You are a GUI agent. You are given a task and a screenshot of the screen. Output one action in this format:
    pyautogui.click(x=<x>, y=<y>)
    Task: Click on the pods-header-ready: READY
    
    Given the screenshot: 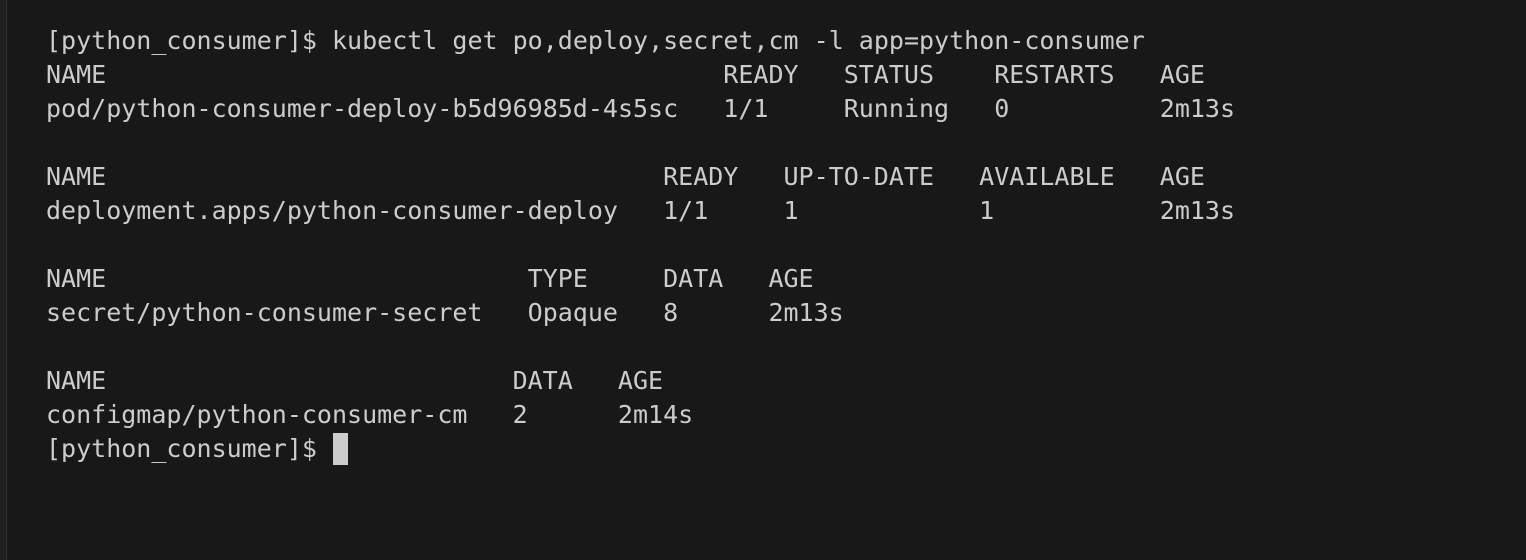 What is the action you would take?
    pyautogui.click(x=761, y=74)
    